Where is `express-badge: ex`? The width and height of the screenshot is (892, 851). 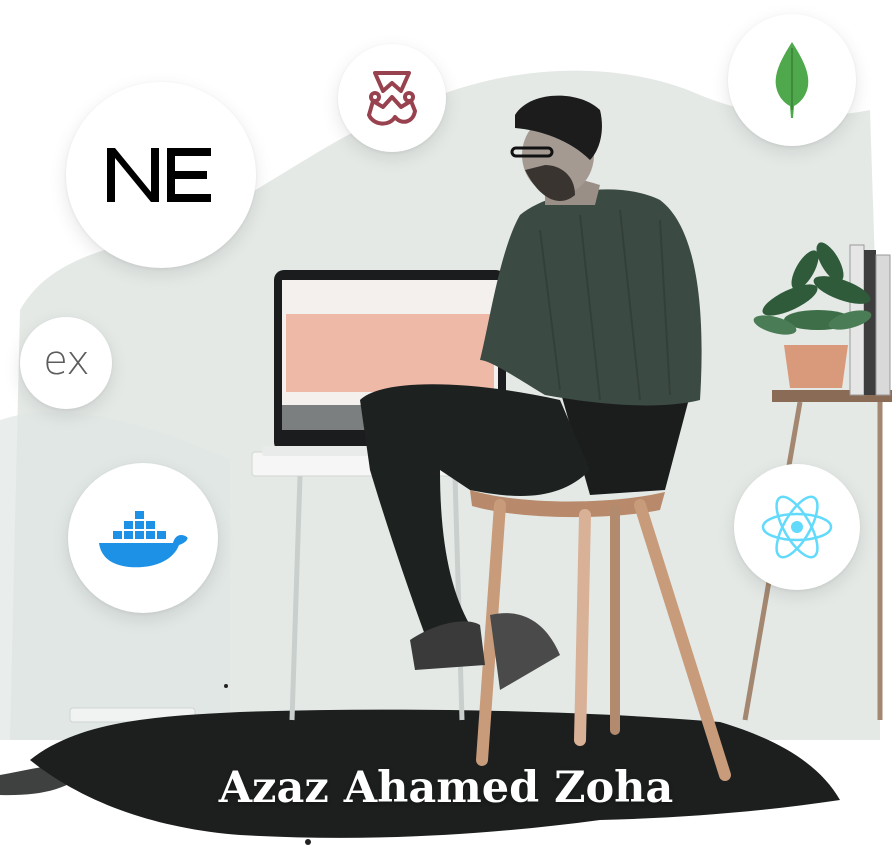 express-badge: ex is located at coordinates (66, 363).